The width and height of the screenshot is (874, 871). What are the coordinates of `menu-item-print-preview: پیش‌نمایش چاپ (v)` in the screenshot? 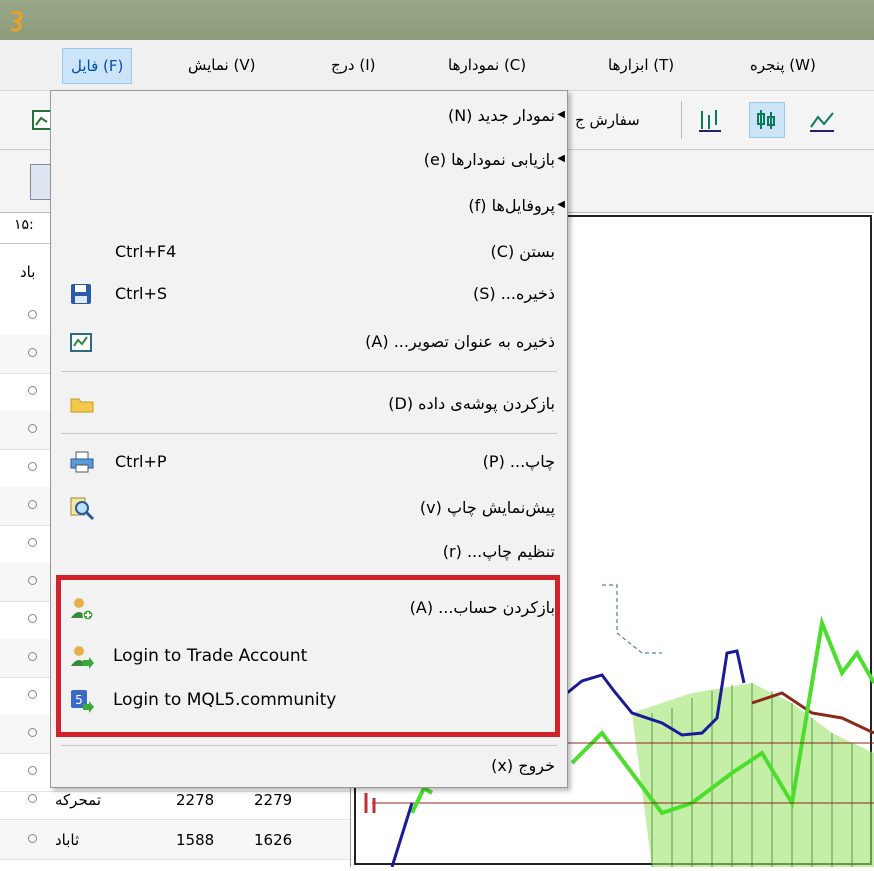 It's located at (309, 509).